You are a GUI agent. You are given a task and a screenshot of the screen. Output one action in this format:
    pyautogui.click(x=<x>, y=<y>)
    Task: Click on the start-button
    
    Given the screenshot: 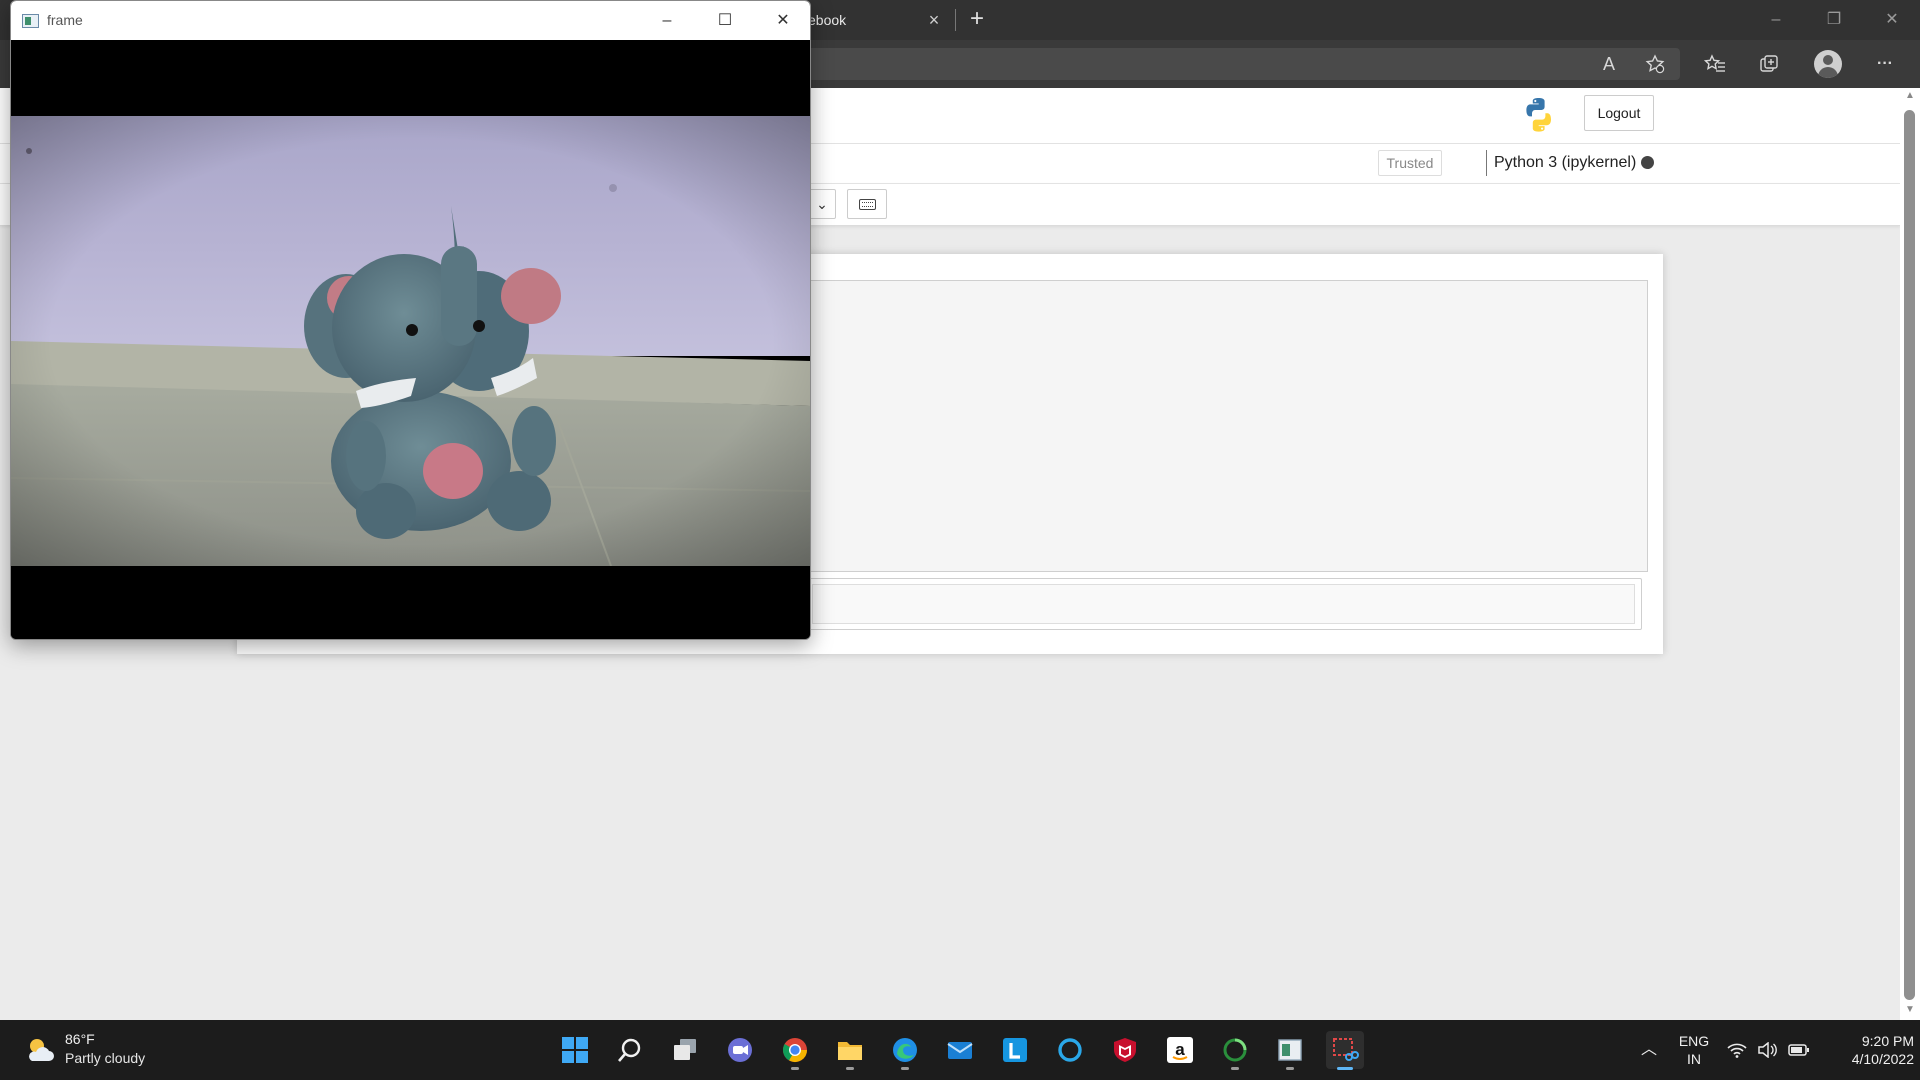 What is the action you would take?
    pyautogui.click(x=575, y=1050)
    